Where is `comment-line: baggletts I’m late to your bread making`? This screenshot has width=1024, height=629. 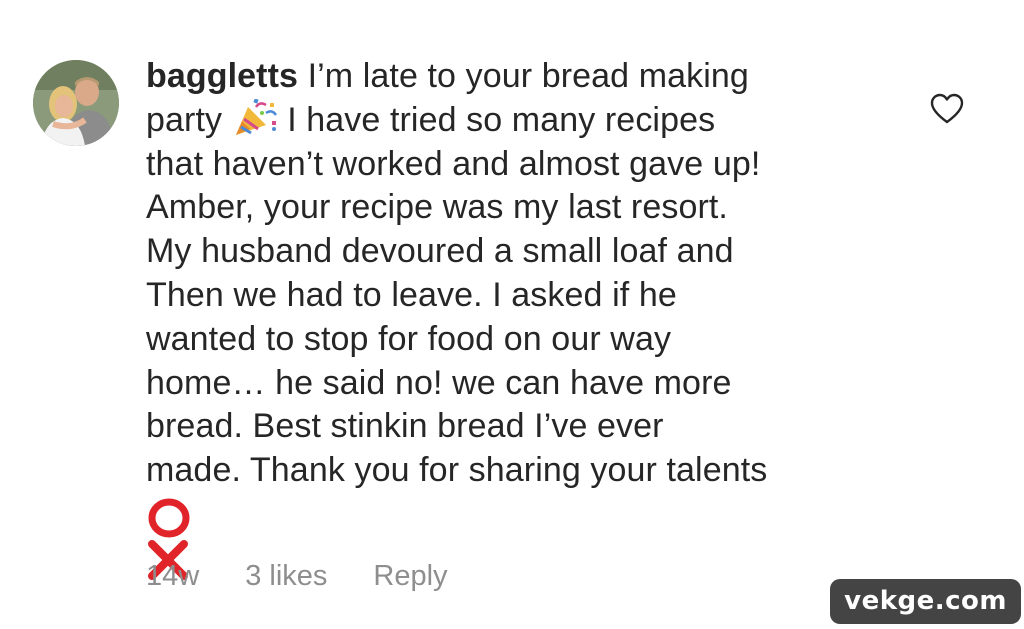
comment-line: baggletts I’m late to your bread making is located at coordinates (526, 77).